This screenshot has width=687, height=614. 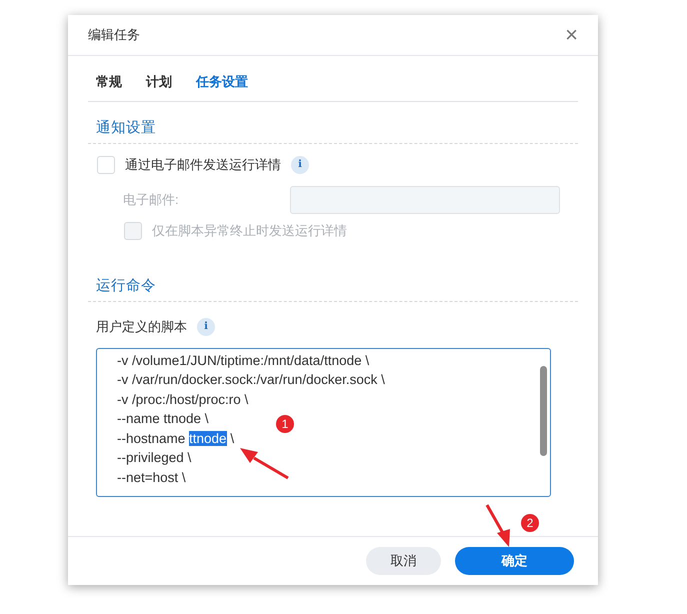 I want to click on tab: 常规, so click(x=109, y=82).